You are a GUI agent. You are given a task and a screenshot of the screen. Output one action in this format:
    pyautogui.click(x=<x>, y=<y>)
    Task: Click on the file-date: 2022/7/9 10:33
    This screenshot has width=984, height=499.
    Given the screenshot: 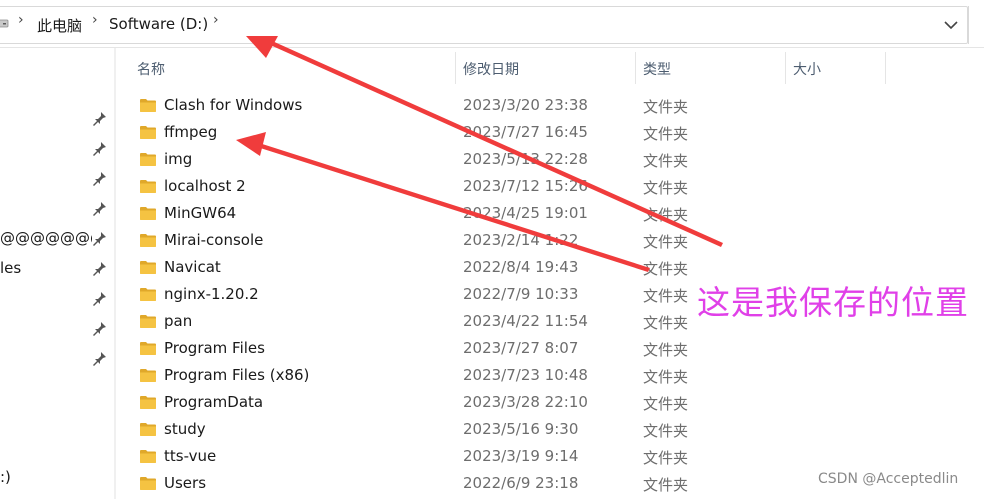 What is the action you would take?
    pyautogui.click(x=521, y=294)
    